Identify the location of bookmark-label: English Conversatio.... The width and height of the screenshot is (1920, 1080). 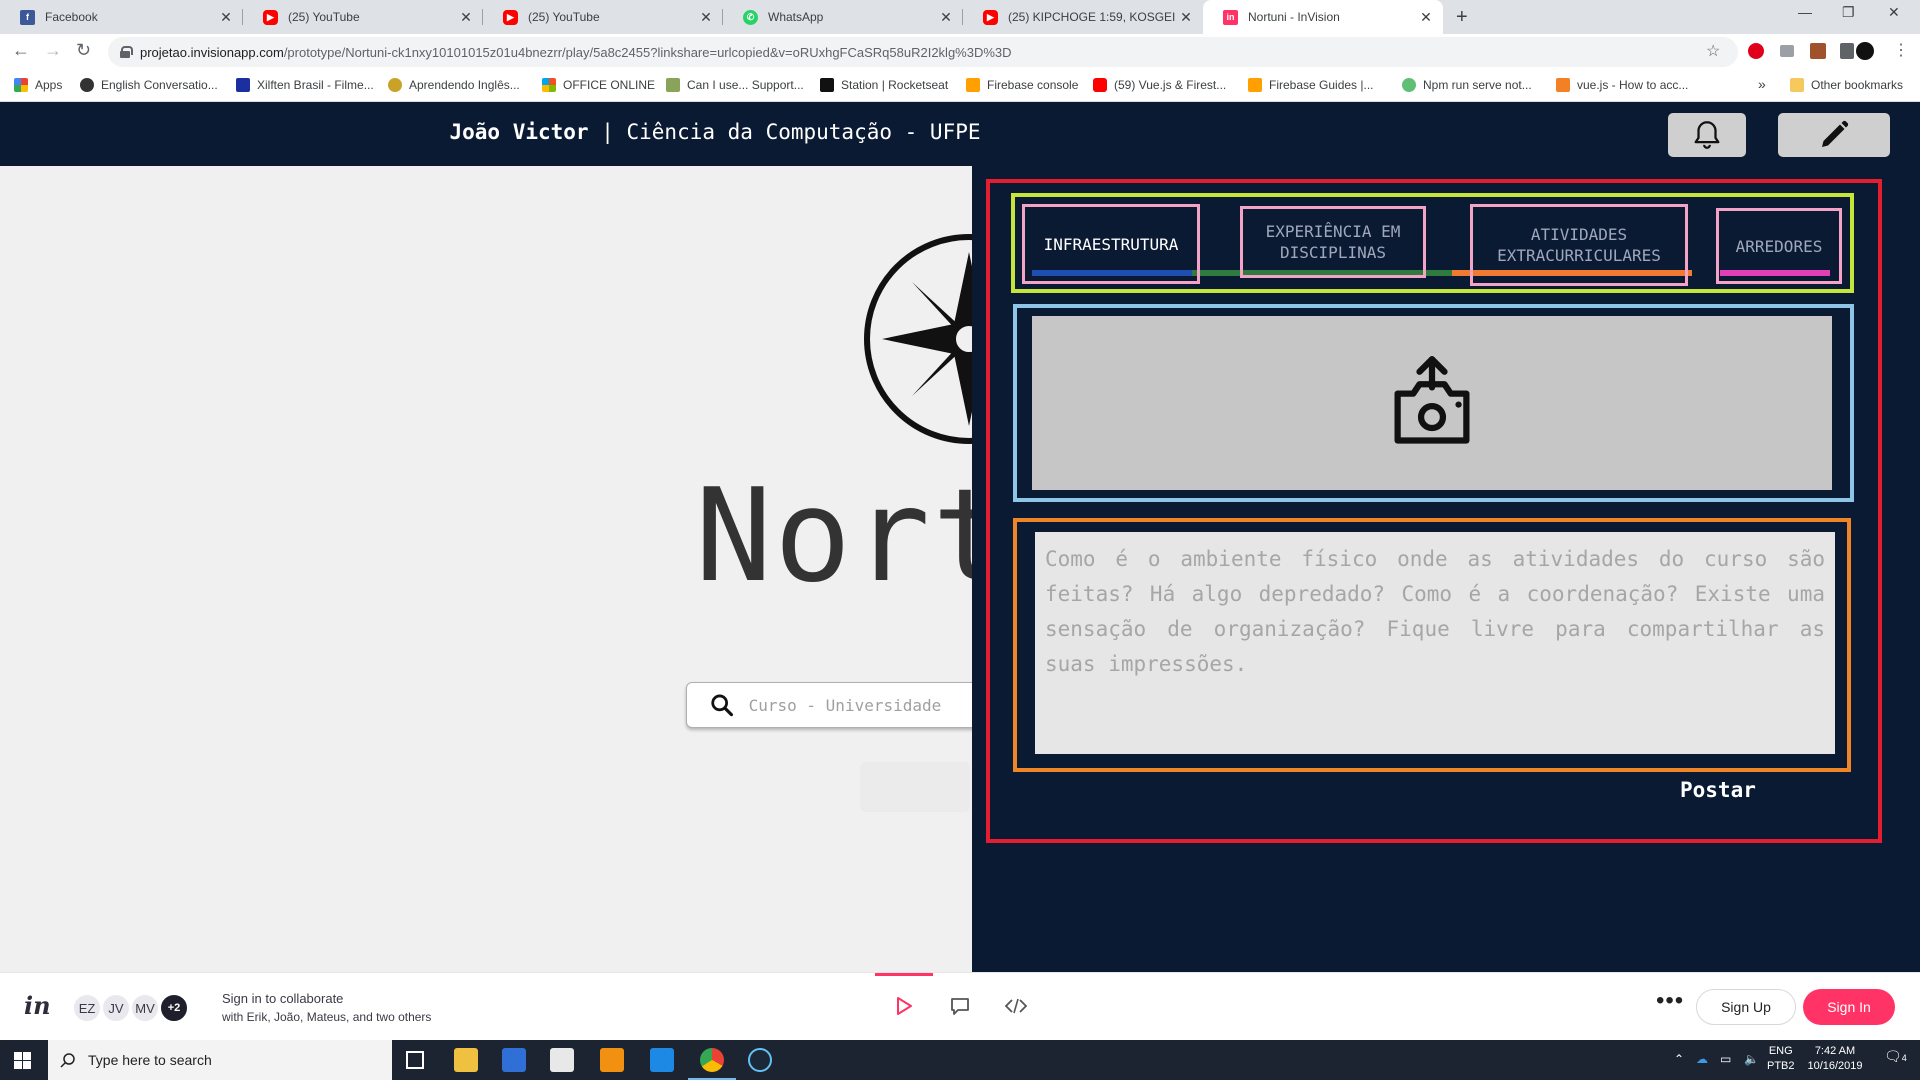
(159, 85).